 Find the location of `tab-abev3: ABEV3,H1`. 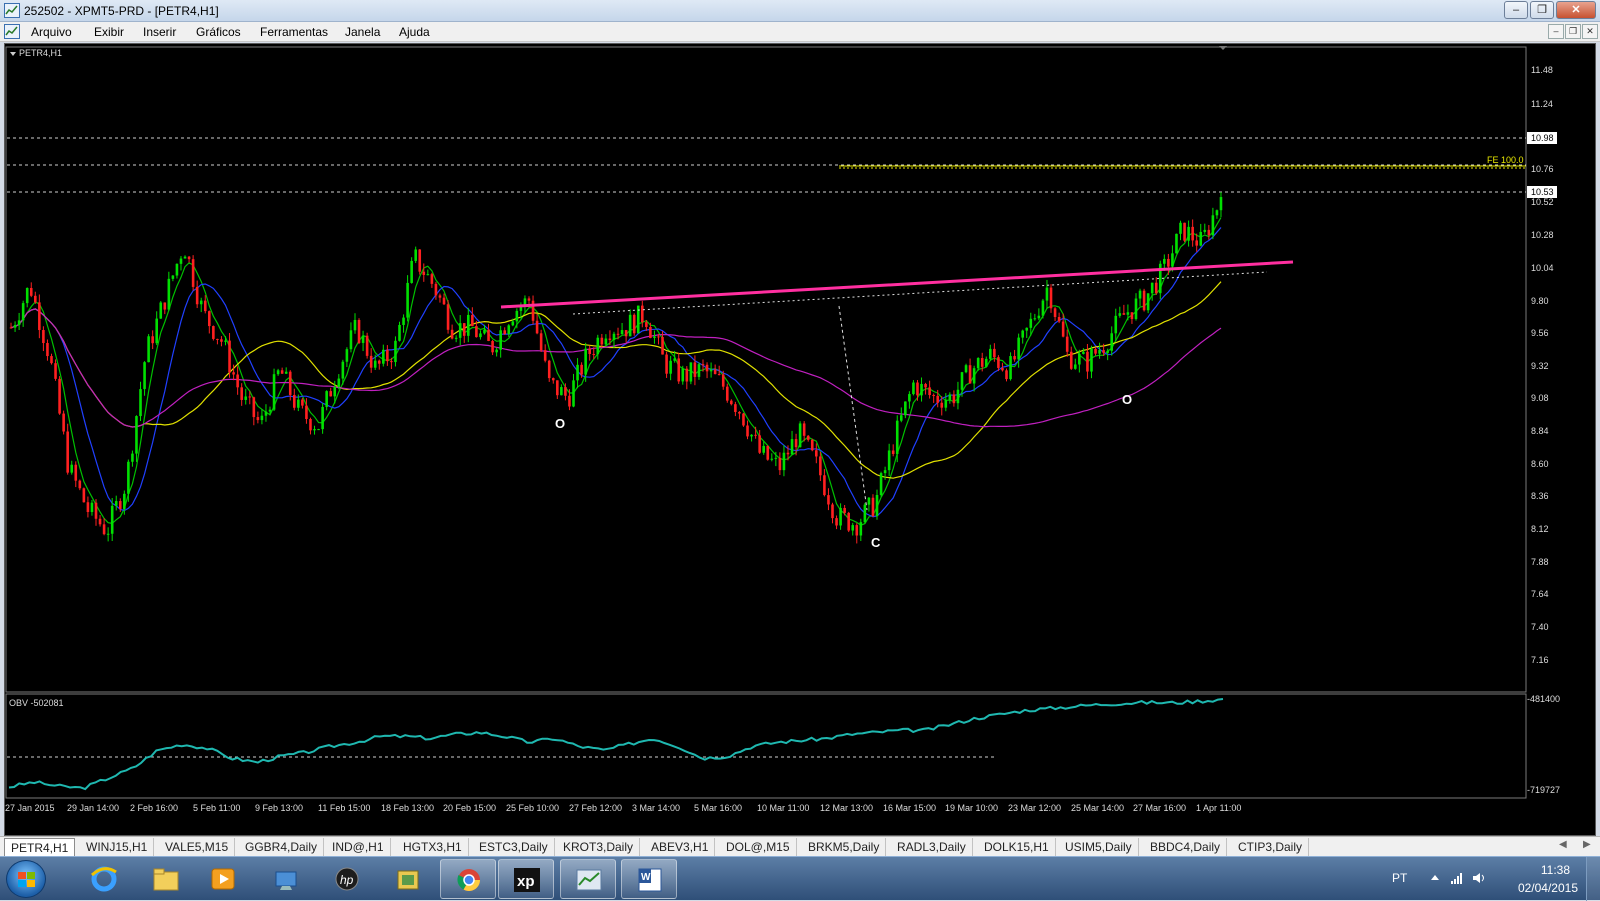

tab-abev3: ABEV3,H1 is located at coordinates (680, 847).